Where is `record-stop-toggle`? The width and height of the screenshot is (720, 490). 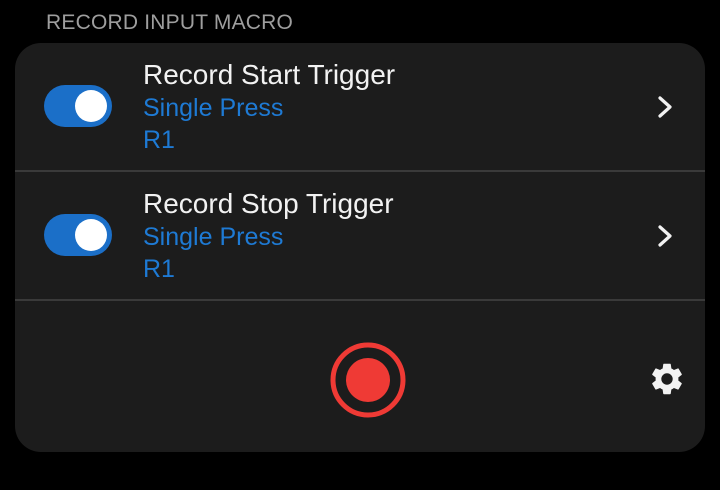 record-stop-toggle is located at coordinates (78, 235).